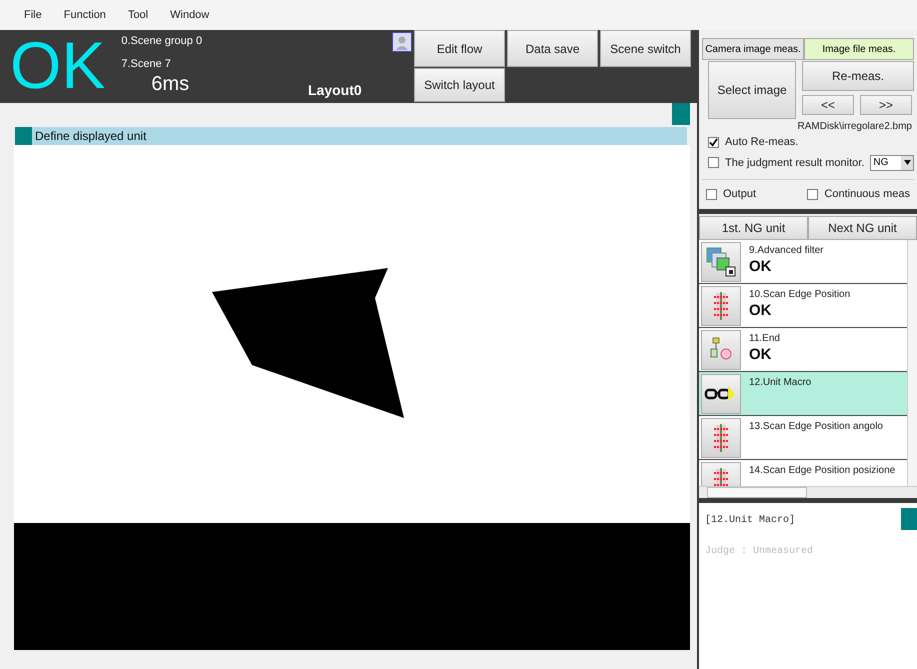 Image resolution: width=917 pixels, height=669 pixels. I want to click on unit-row: 14.Scan Edge Position posizione, so click(803, 473).